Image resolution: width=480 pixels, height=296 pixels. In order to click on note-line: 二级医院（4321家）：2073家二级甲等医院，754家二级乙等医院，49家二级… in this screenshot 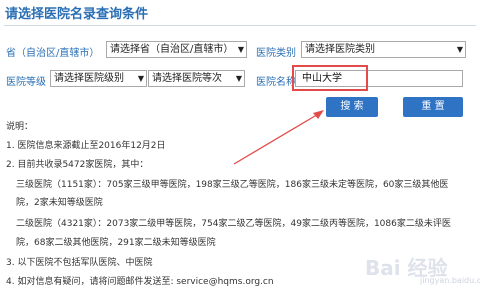, I will do `click(233, 224)`.